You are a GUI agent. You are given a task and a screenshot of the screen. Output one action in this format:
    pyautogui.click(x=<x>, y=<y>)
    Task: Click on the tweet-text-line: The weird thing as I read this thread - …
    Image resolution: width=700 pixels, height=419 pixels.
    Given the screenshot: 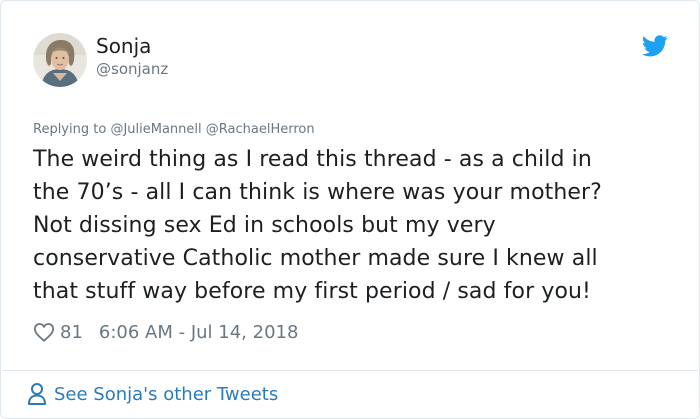 What is the action you would take?
    pyautogui.click(x=312, y=159)
    